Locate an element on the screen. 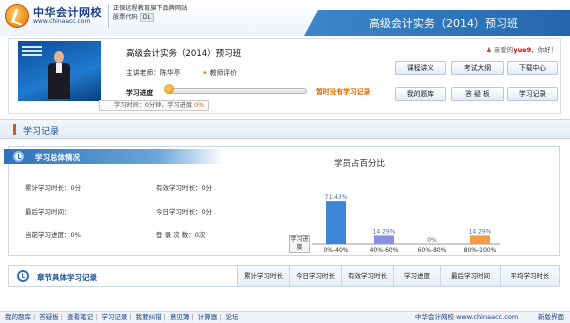 The width and height of the screenshot is (570, 323). welcome-text: ♟ 亲爱的yue9，你好！ is located at coordinates (522, 50).